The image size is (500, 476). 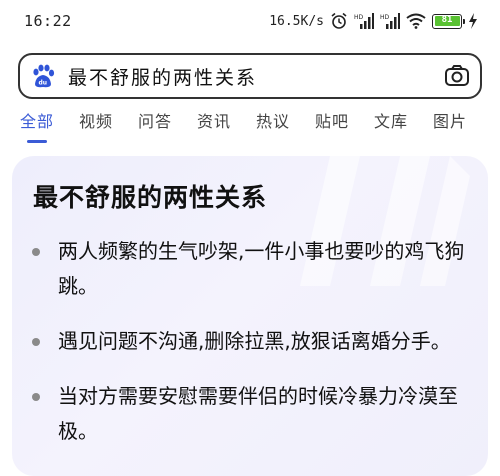 What do you see at coordinates (256, 76) in the screenshot?
I see `search-input: 最不舒服的两性关系` at bounding box center [256, 76].